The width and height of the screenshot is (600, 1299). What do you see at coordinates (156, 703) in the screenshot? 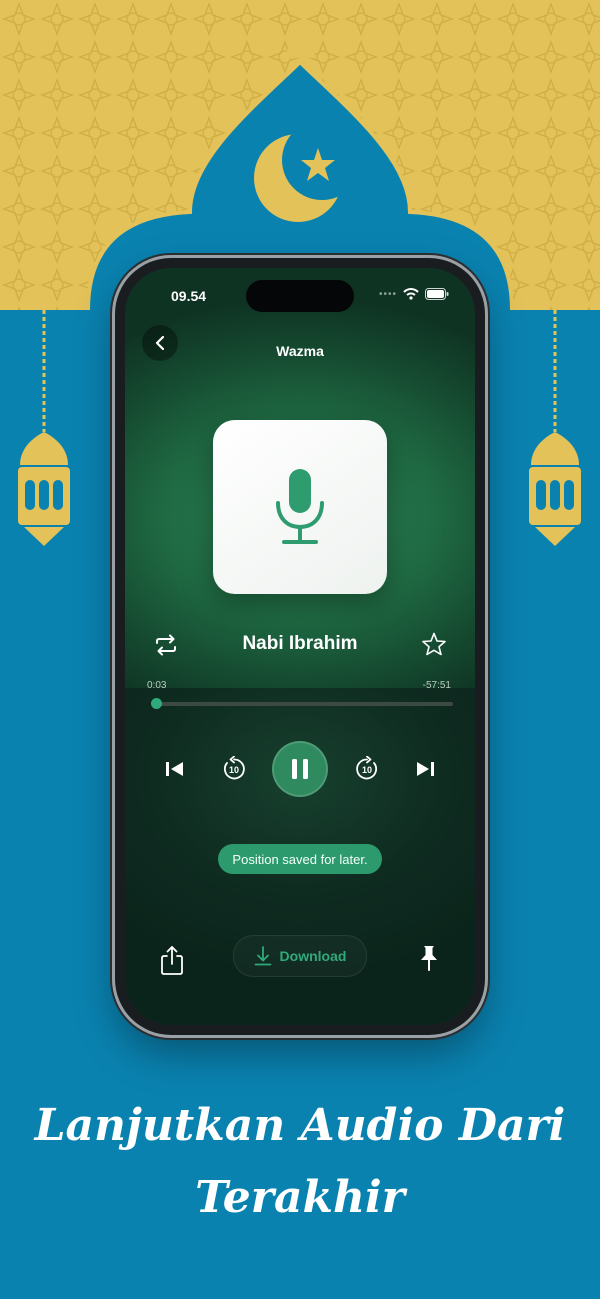
I see `progress-handle` at bounding box center [156, 703].